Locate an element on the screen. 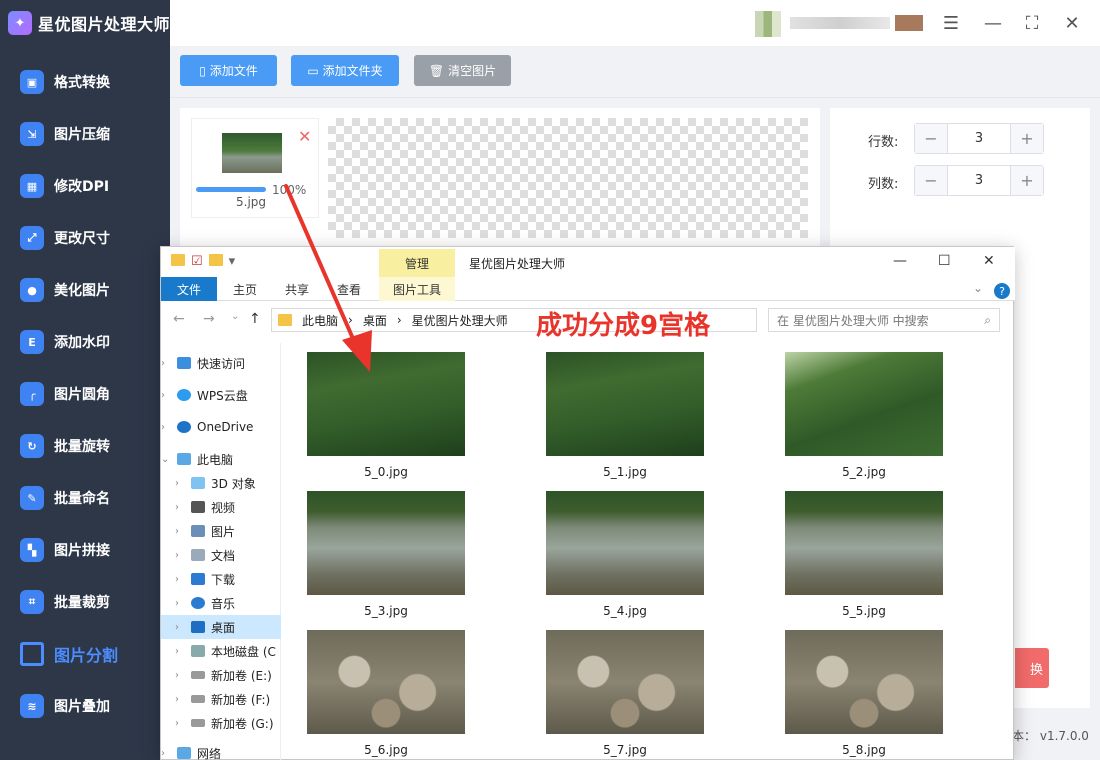 This screenshot has width=1100, height=760. recent-dropdown-icon: ⌄ is located at coordinates (235, 316).